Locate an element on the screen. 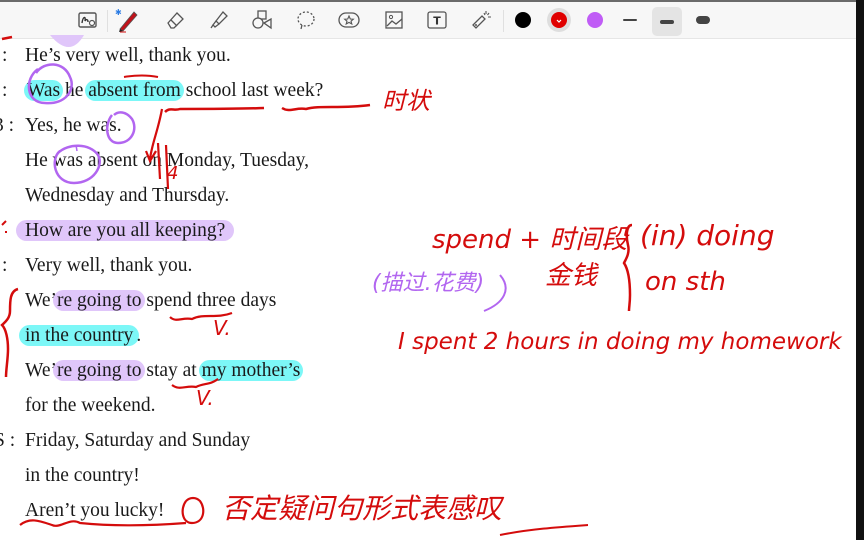 The height and width of the screenshot is (540, 864). handwritten-on-sth: on sth is located at coordinates (685, 282).